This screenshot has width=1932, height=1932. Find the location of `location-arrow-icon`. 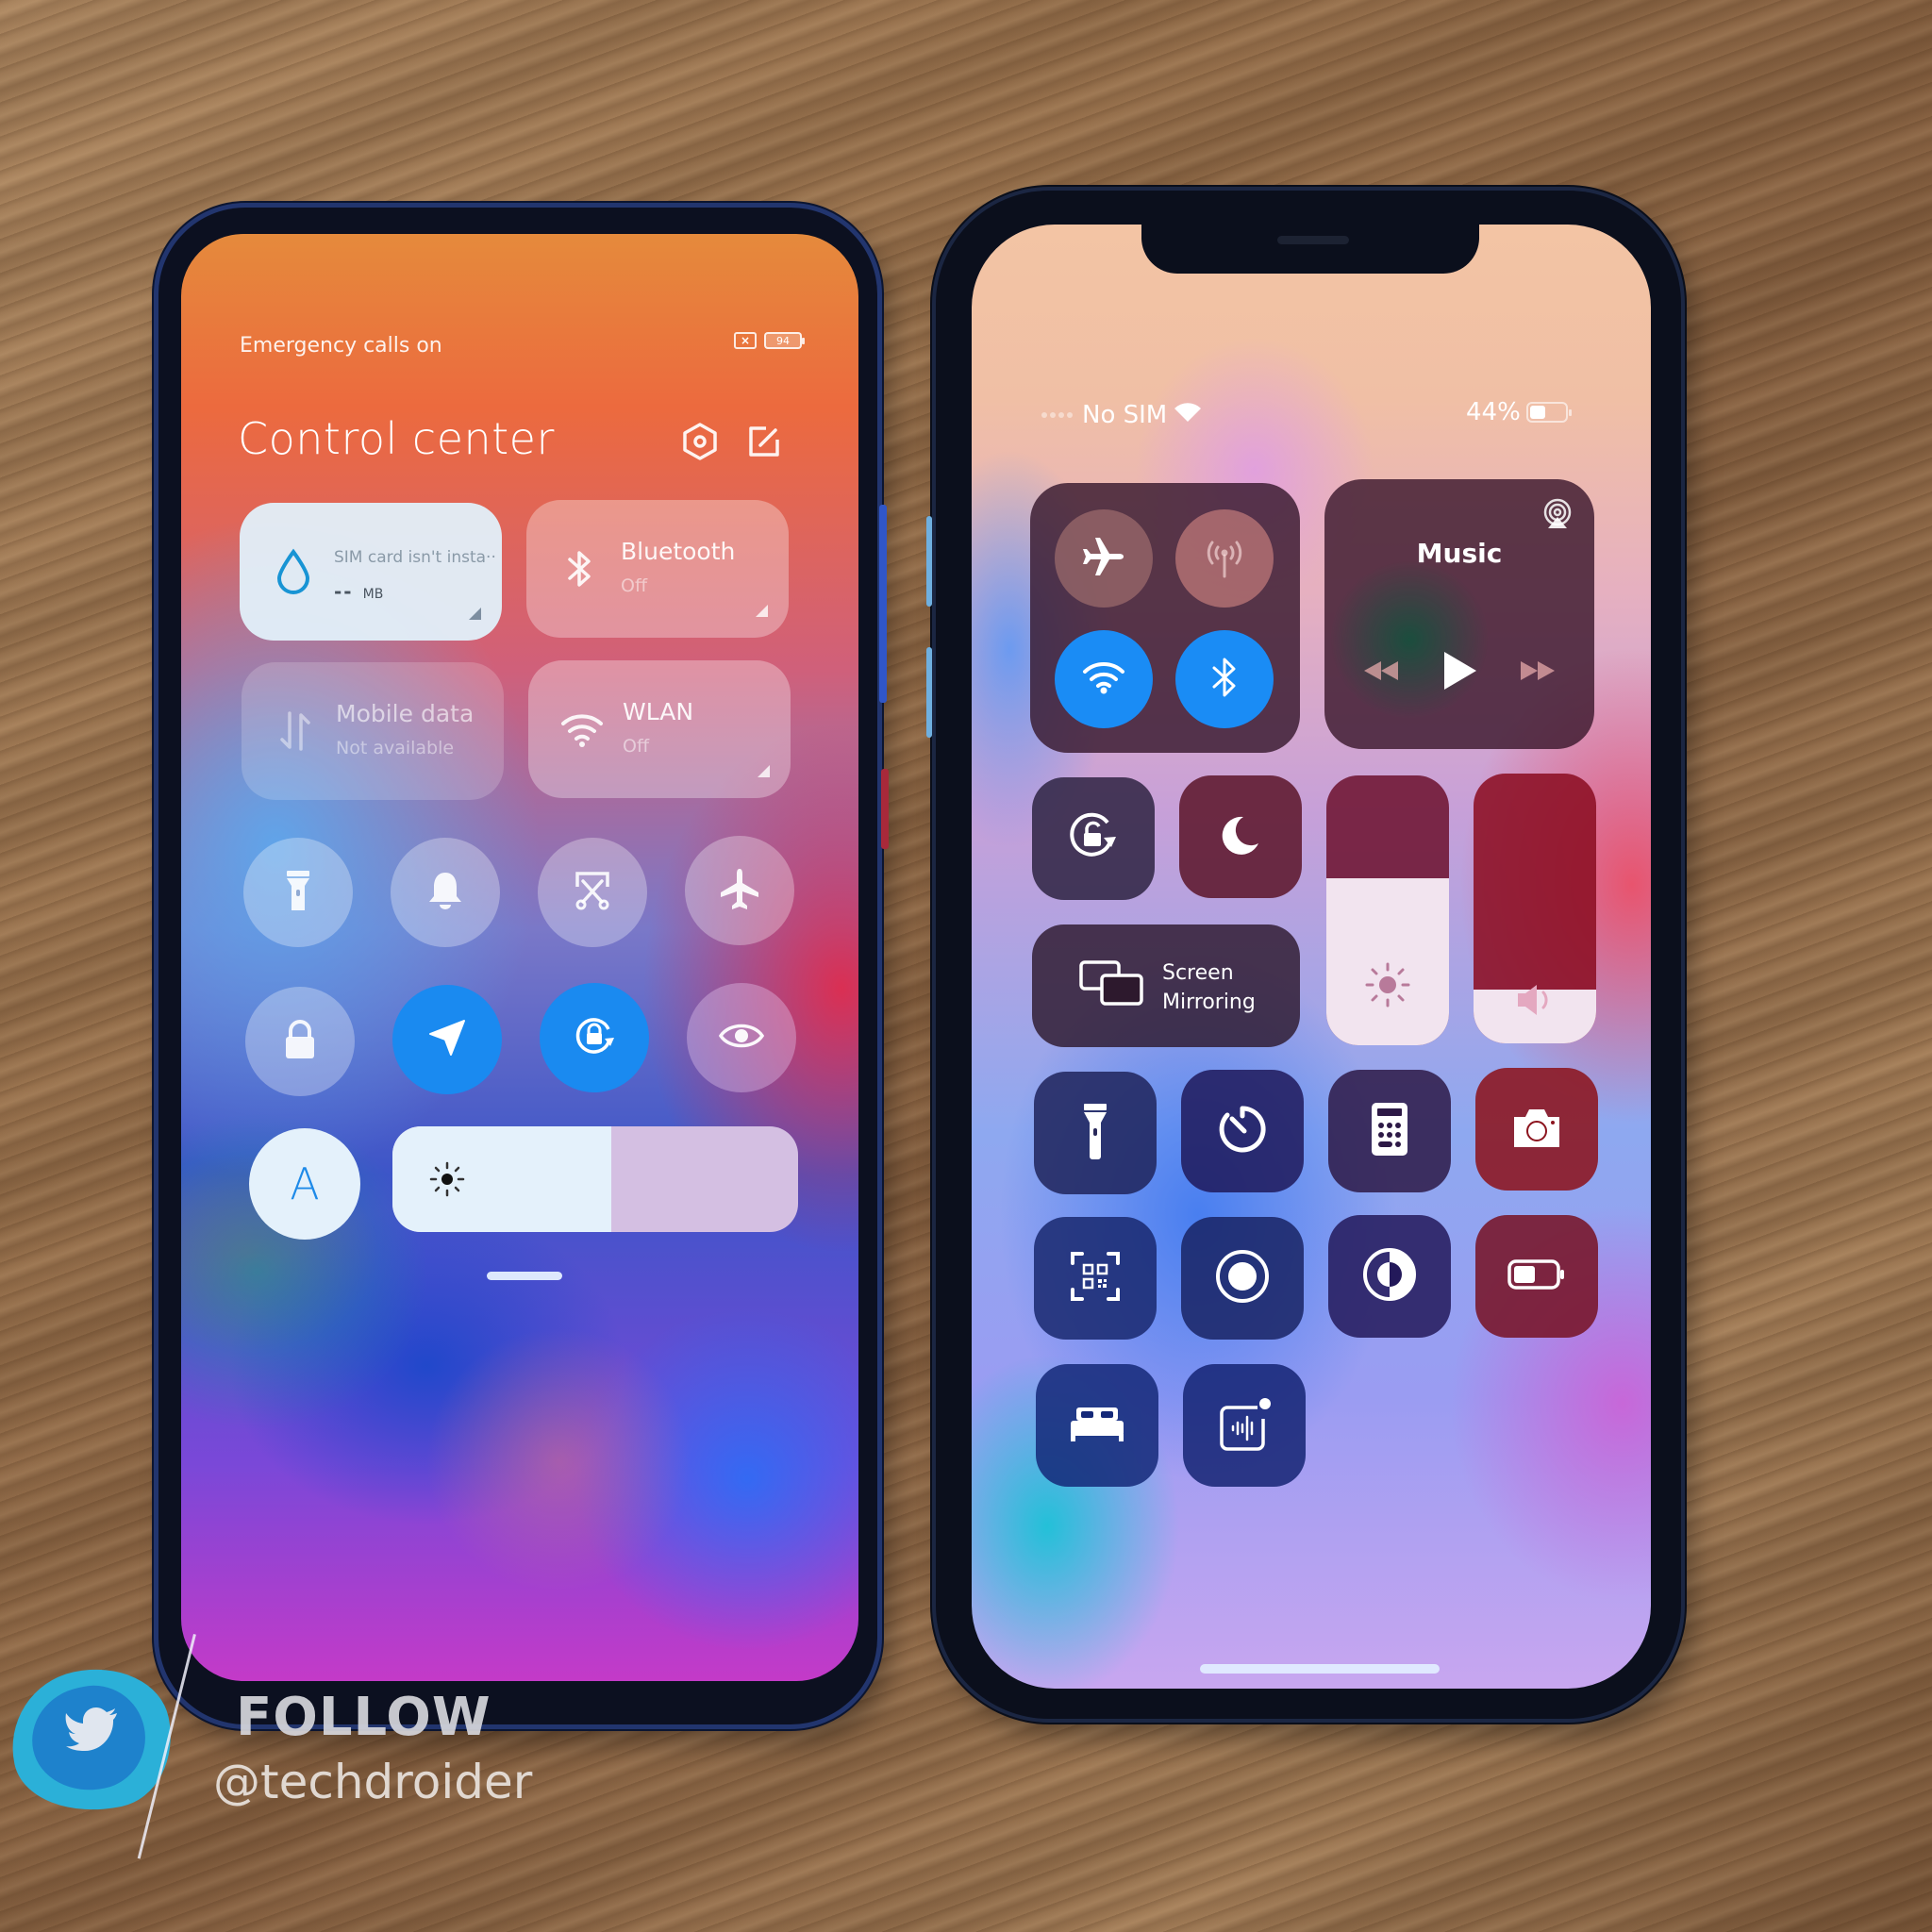

location-arrow-icon is located at coordinates (447, 1039).